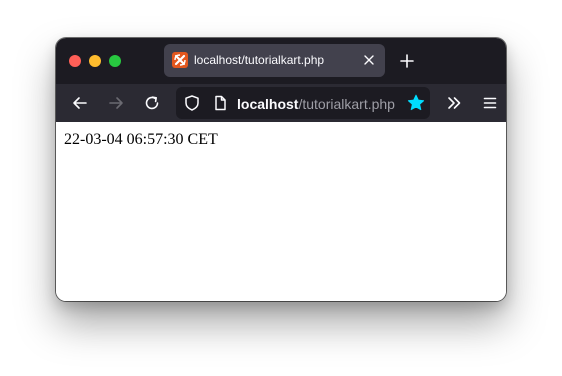 The width and height of the screenshot is (562, 376). I want to click on menu-hamburger-icon, so click(490, 103).